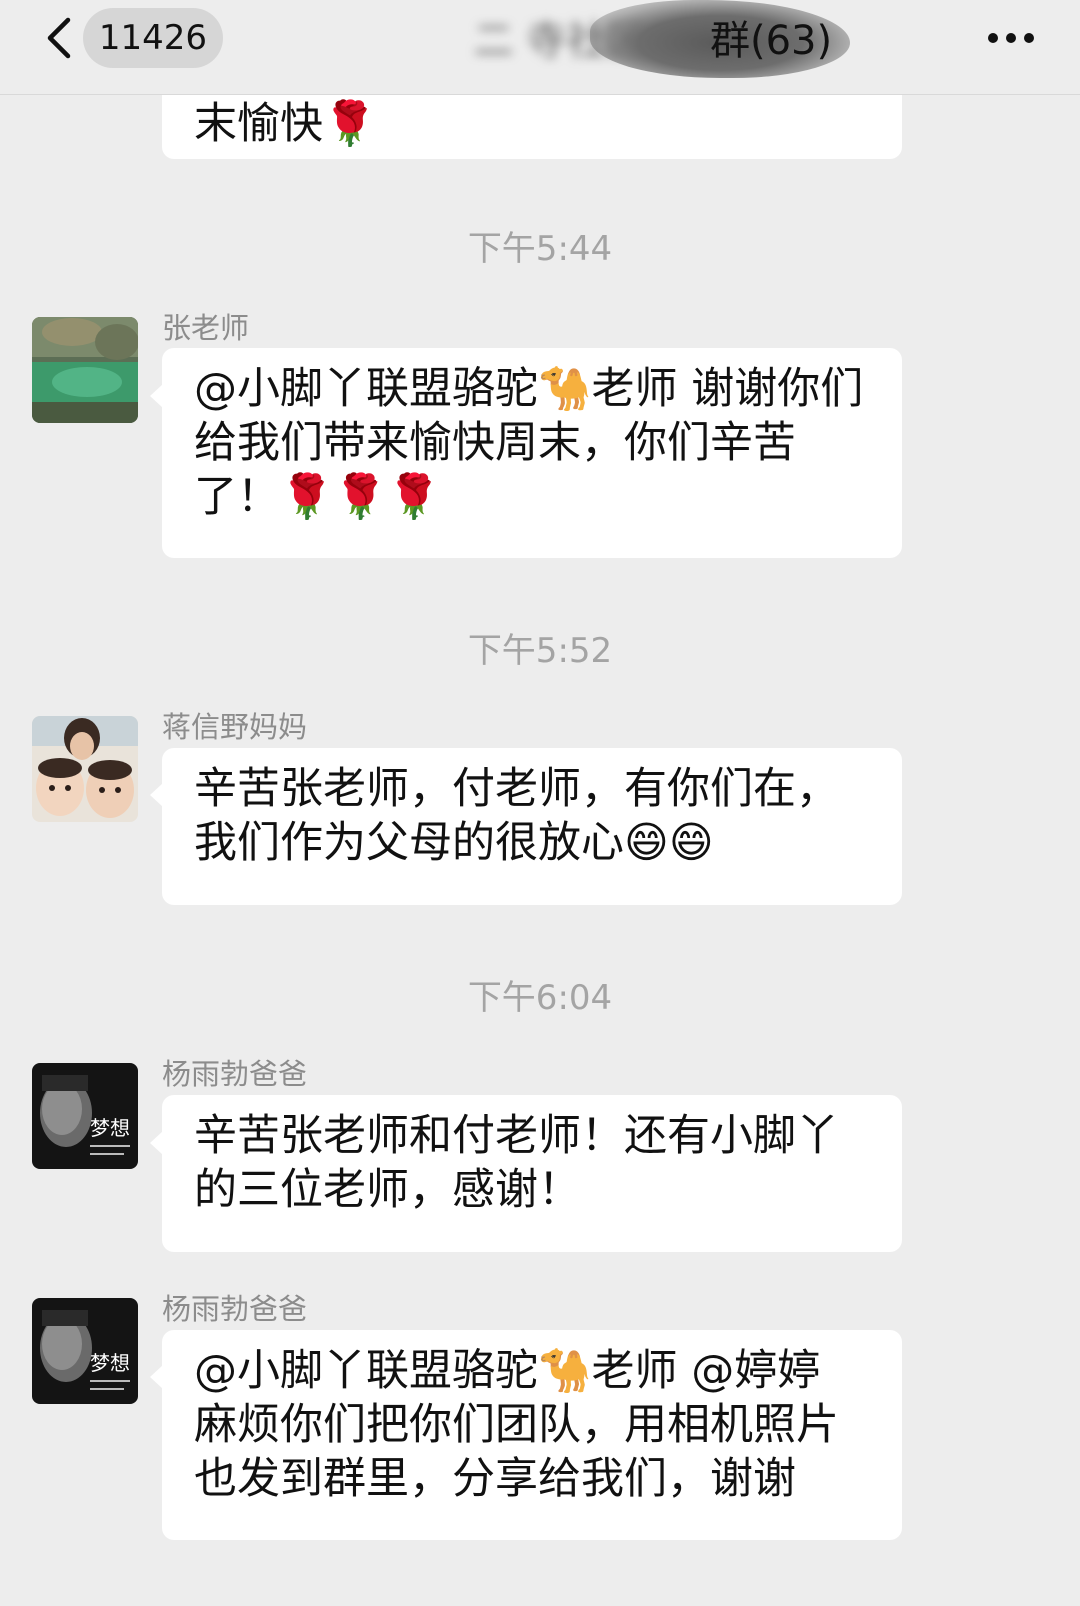 Image resolution: width=1080 pixels, height=1606 pixels. I want to click on message-bubble: @小脚丫联盟骆驼🐪老师 谢谢你们给我们带来愉快周末，你们辛苦了！🌹🌹🌹, so click(532, 453).